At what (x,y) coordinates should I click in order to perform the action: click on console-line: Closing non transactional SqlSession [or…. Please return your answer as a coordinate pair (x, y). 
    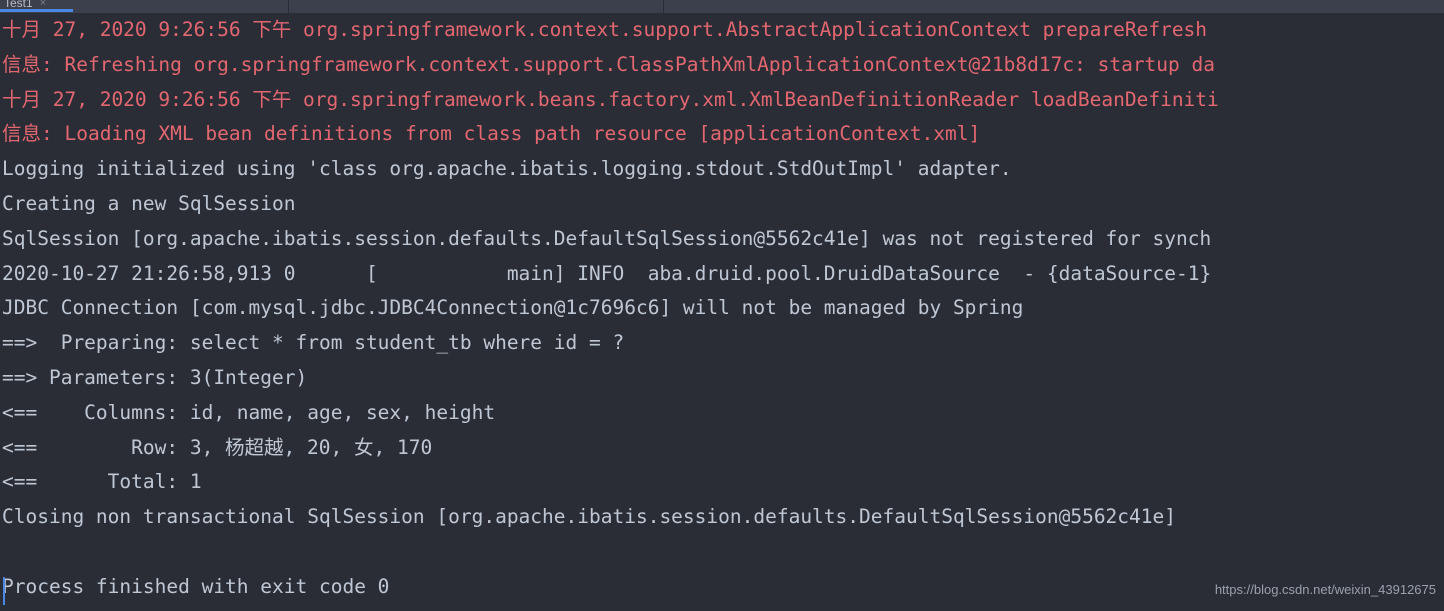
    Looking at the image, I should click on (589, 517).